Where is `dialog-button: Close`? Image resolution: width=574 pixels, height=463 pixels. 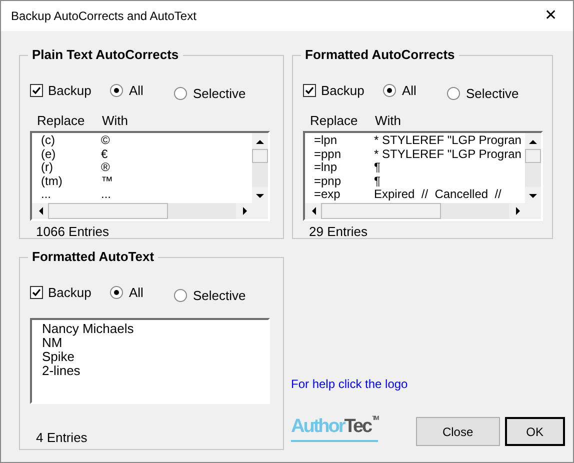
dialog-button: Close is located at coordinates (458, 431).